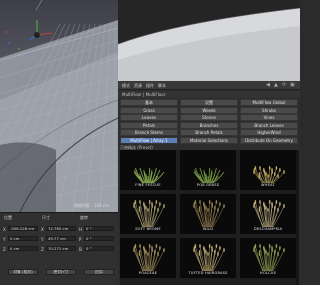  What do you see at coordinates (208, 229) in the screenshot?
I see `preset-thumbnail-label: WILD` at bounding box center [208, 229].